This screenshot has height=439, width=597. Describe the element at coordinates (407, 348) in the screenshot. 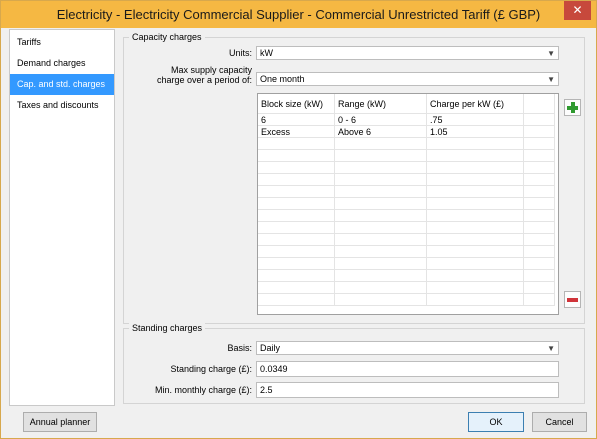

I see `basis-select: Daily ▼` at that location.